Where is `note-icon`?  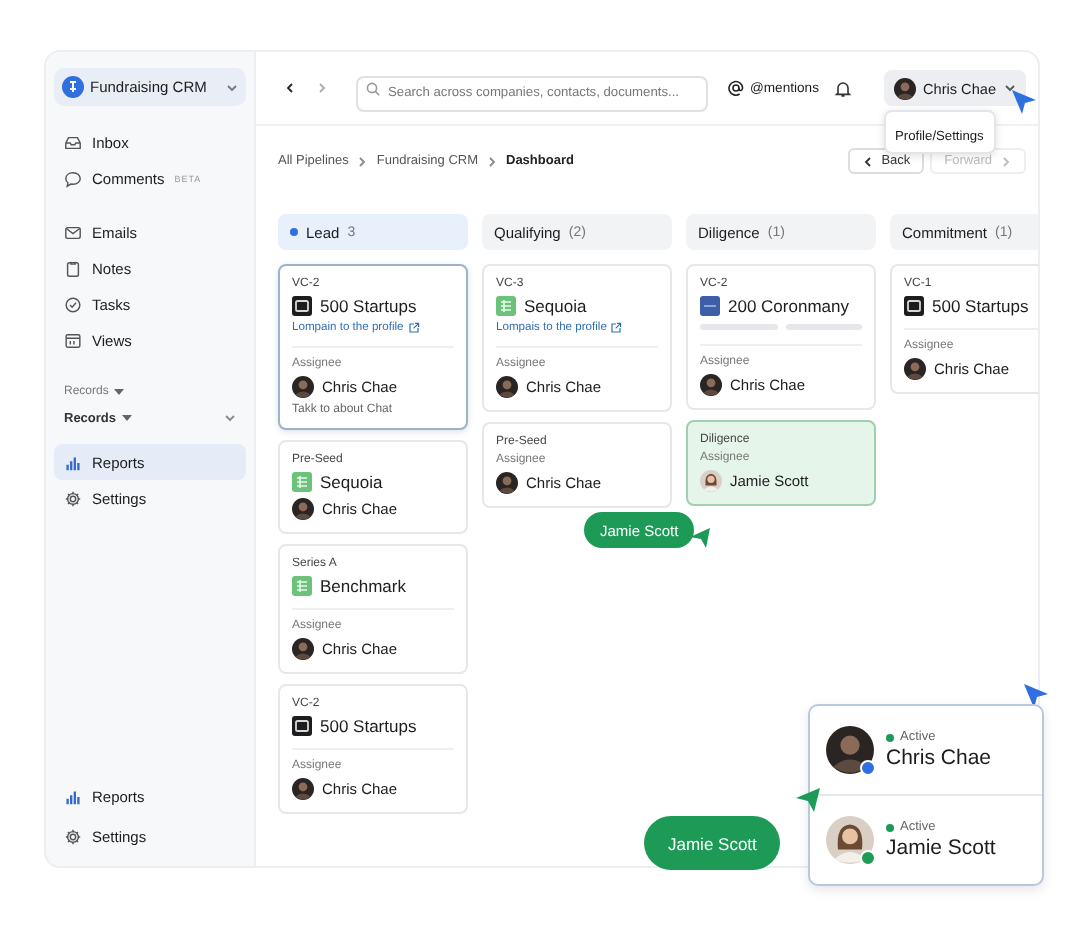
note-icon is located at coordinates (73, 268).